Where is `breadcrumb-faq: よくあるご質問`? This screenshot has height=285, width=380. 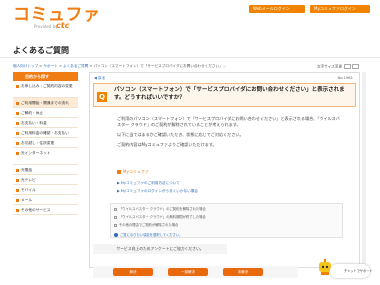
breadcrumb-faq: よくあるご質問 is located at coordinates (75, 66).